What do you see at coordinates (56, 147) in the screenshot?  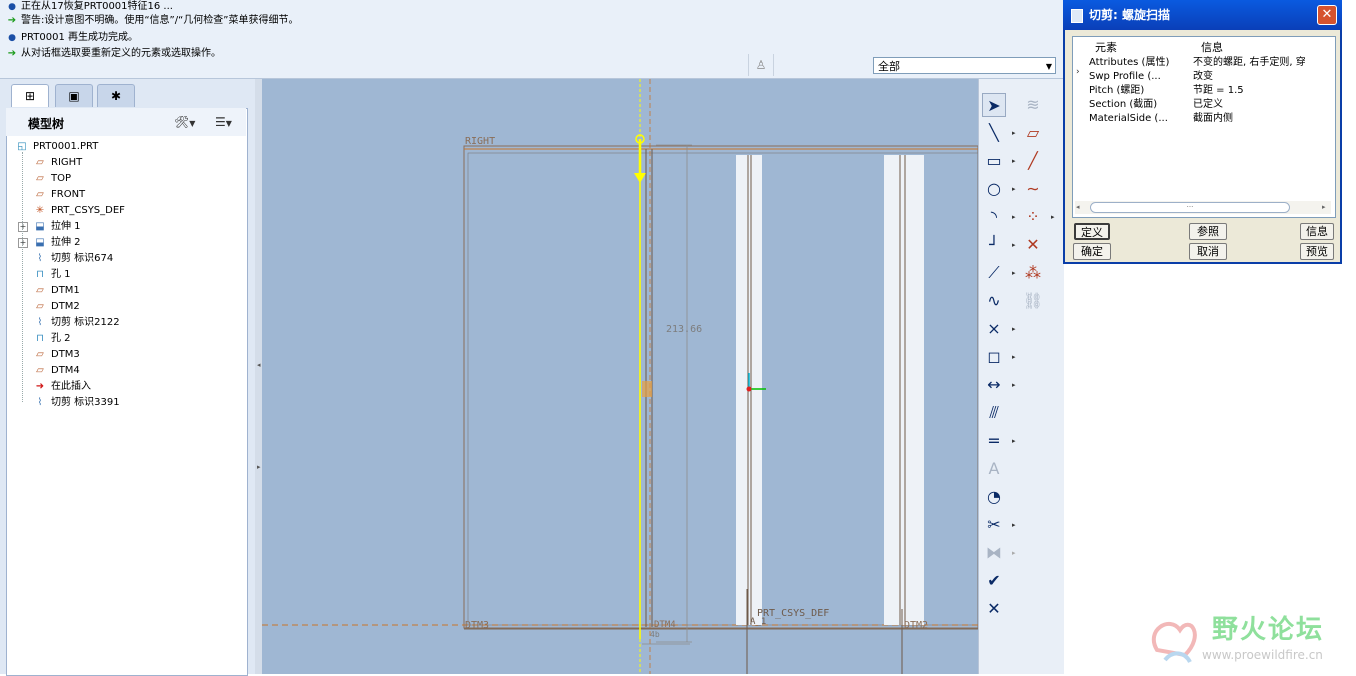 I see `tree-item: ◱ PRT0001.PRT` at bounding box center [56, 147].